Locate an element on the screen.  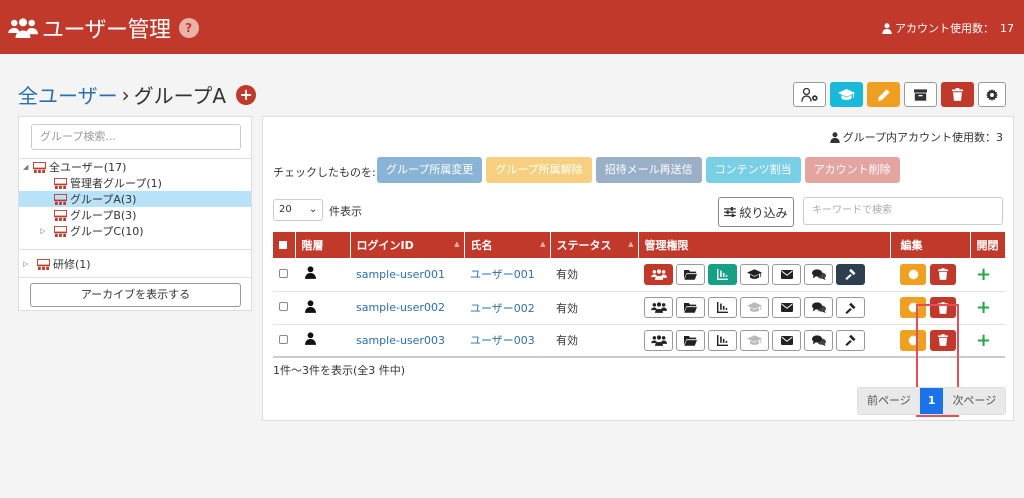
archive-button is located at coordinates (920, 94).